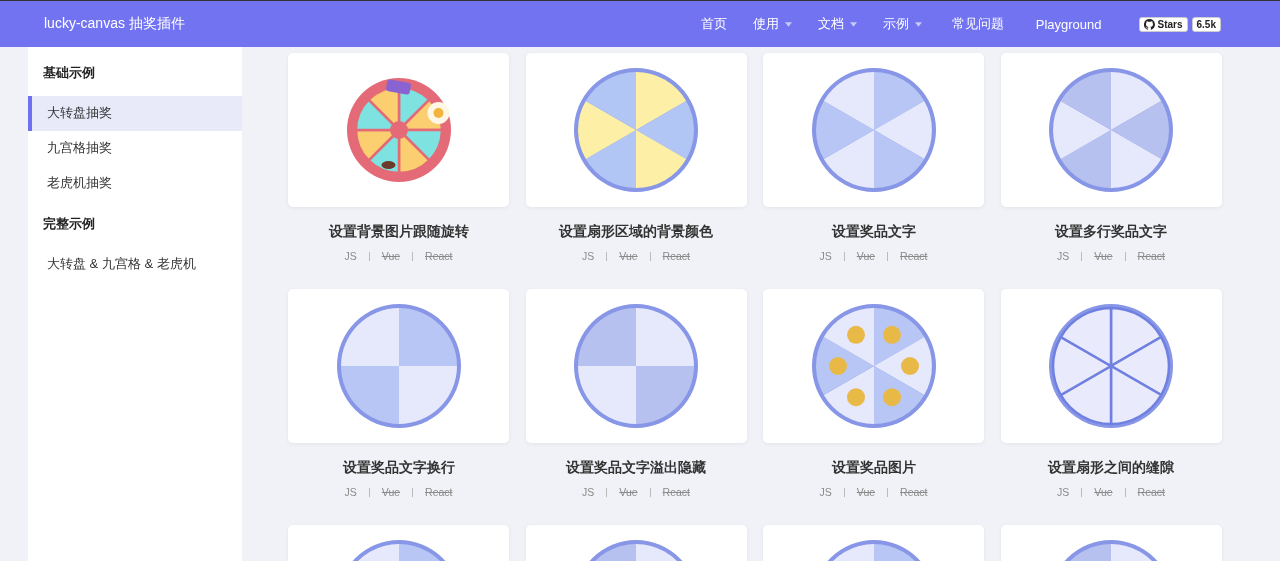 The image size is (1280, 561). Describe the element at coordinates (1068, 24) in the screenshot. I see `nav-link: Playground` at that location.